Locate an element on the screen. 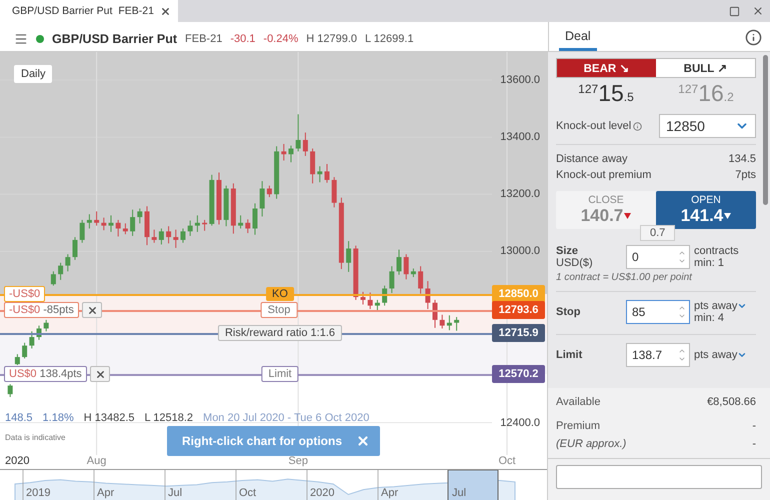  deal-button is located at coordinates (659, 477).